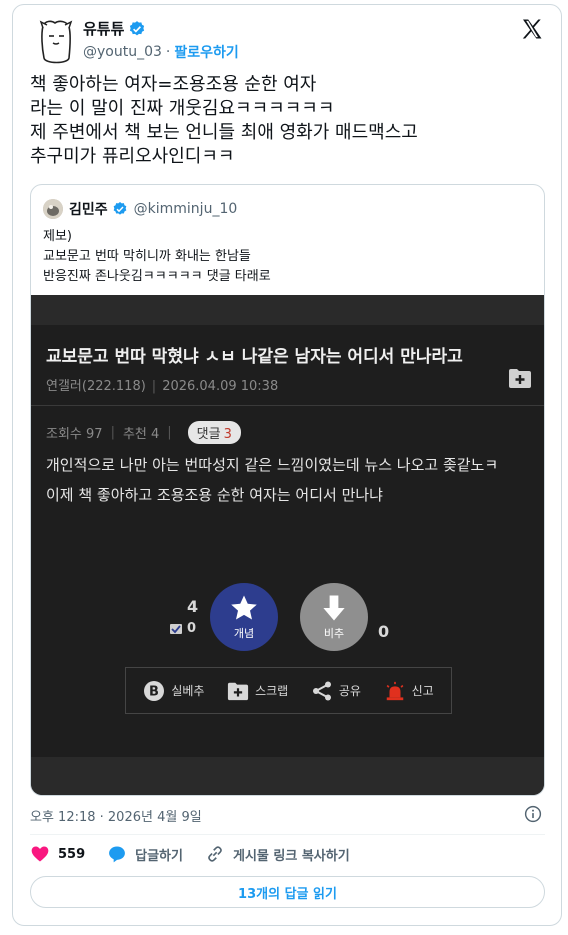 This screenshot has height=935, width=568. What do you see at coordinates (287, 310) in the screenshot?
I see `screenshot-top-band` at bounding box center [287, 310].